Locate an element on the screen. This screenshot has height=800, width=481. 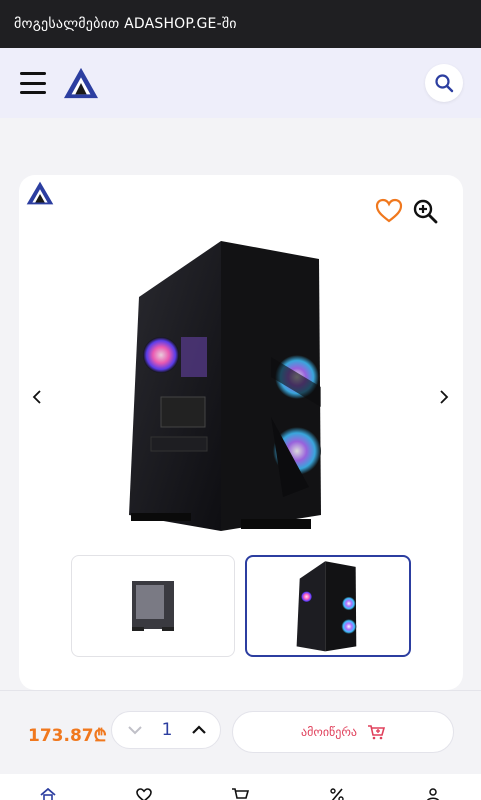
header is located at coordinates (240, 83).